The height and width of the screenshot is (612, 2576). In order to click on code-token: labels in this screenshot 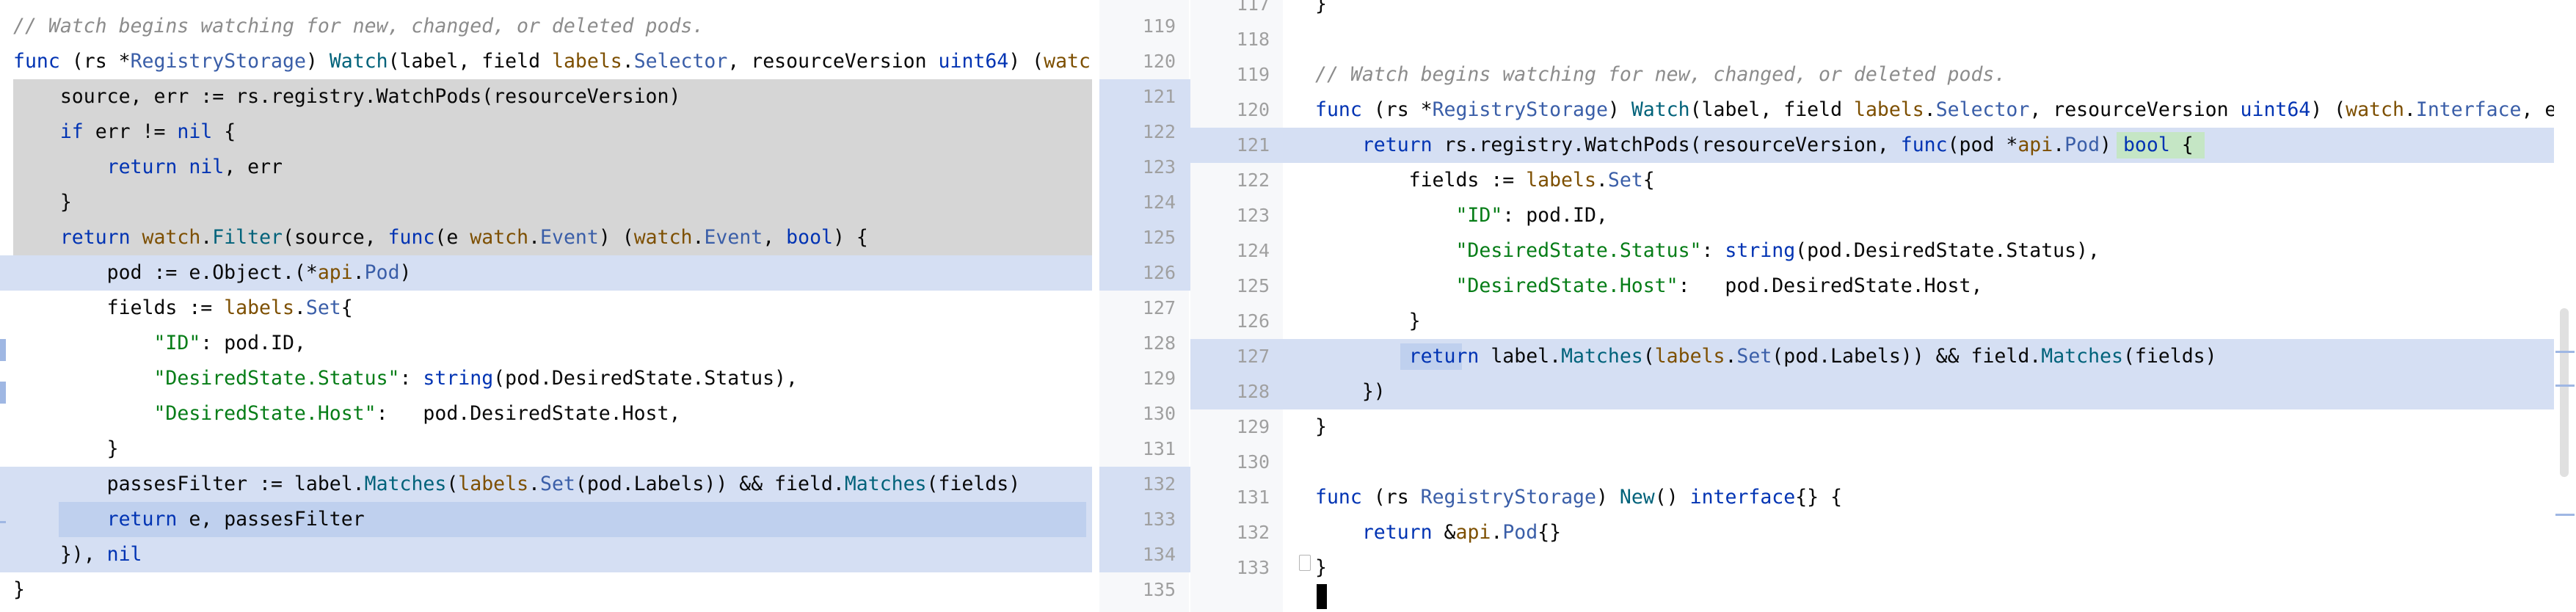, I will do `click(1561, 180)`.